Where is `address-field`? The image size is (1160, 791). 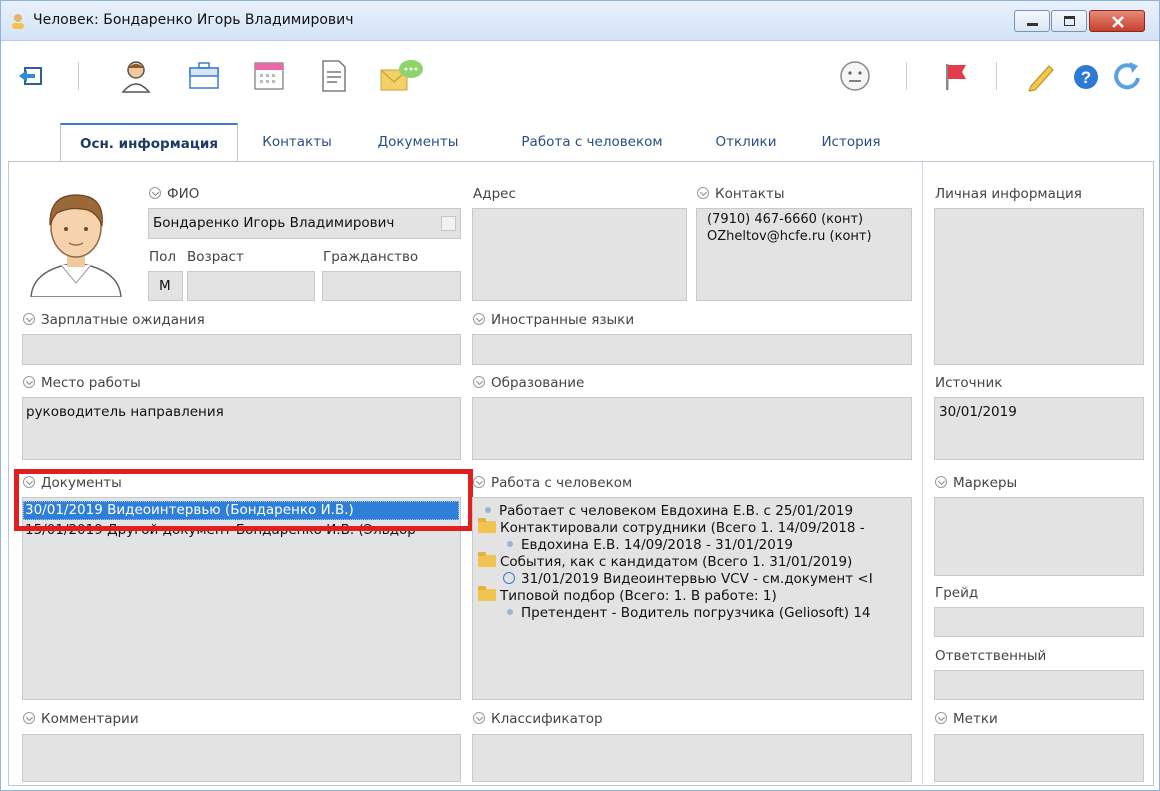 address-field is located at coordinates (579, 254).